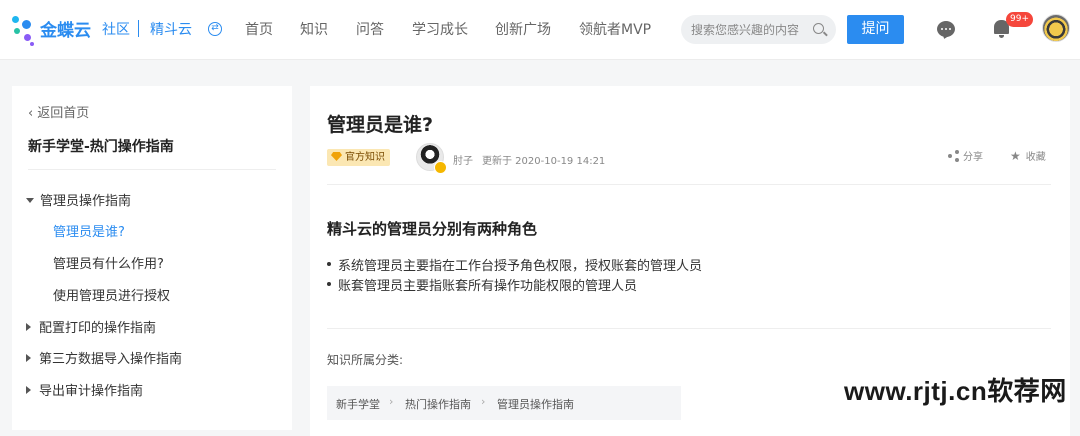 The width and height of the screenshot is (1080, 436). Describe the element at coordinates (875, 29) in the screenshot. I see `ask-question-button: 提问` at that location.